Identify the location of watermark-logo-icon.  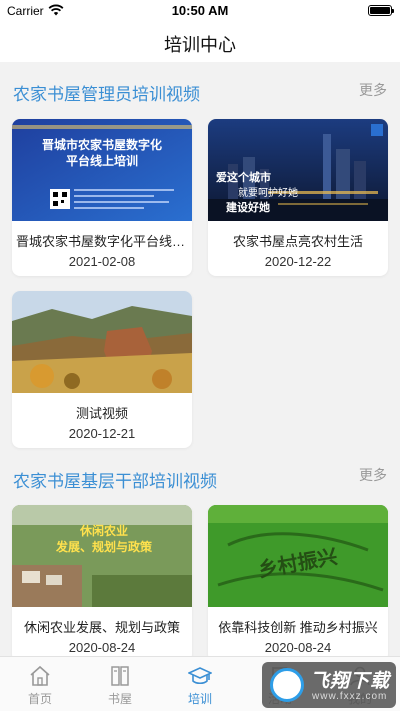
(287, 685).